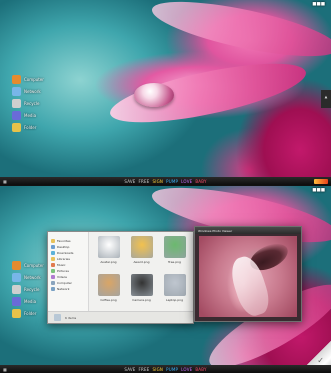 The width and height of the screenshot is (331, 373). What do you see at coordinates (108, 284) in the screenshot?
I see `coffee-icon` at bounding box center [108, 284].